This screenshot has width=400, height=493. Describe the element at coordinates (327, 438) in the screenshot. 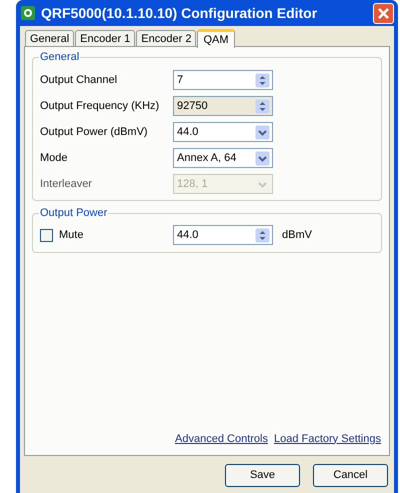

I see `link: Load Factory Settings` at that location.